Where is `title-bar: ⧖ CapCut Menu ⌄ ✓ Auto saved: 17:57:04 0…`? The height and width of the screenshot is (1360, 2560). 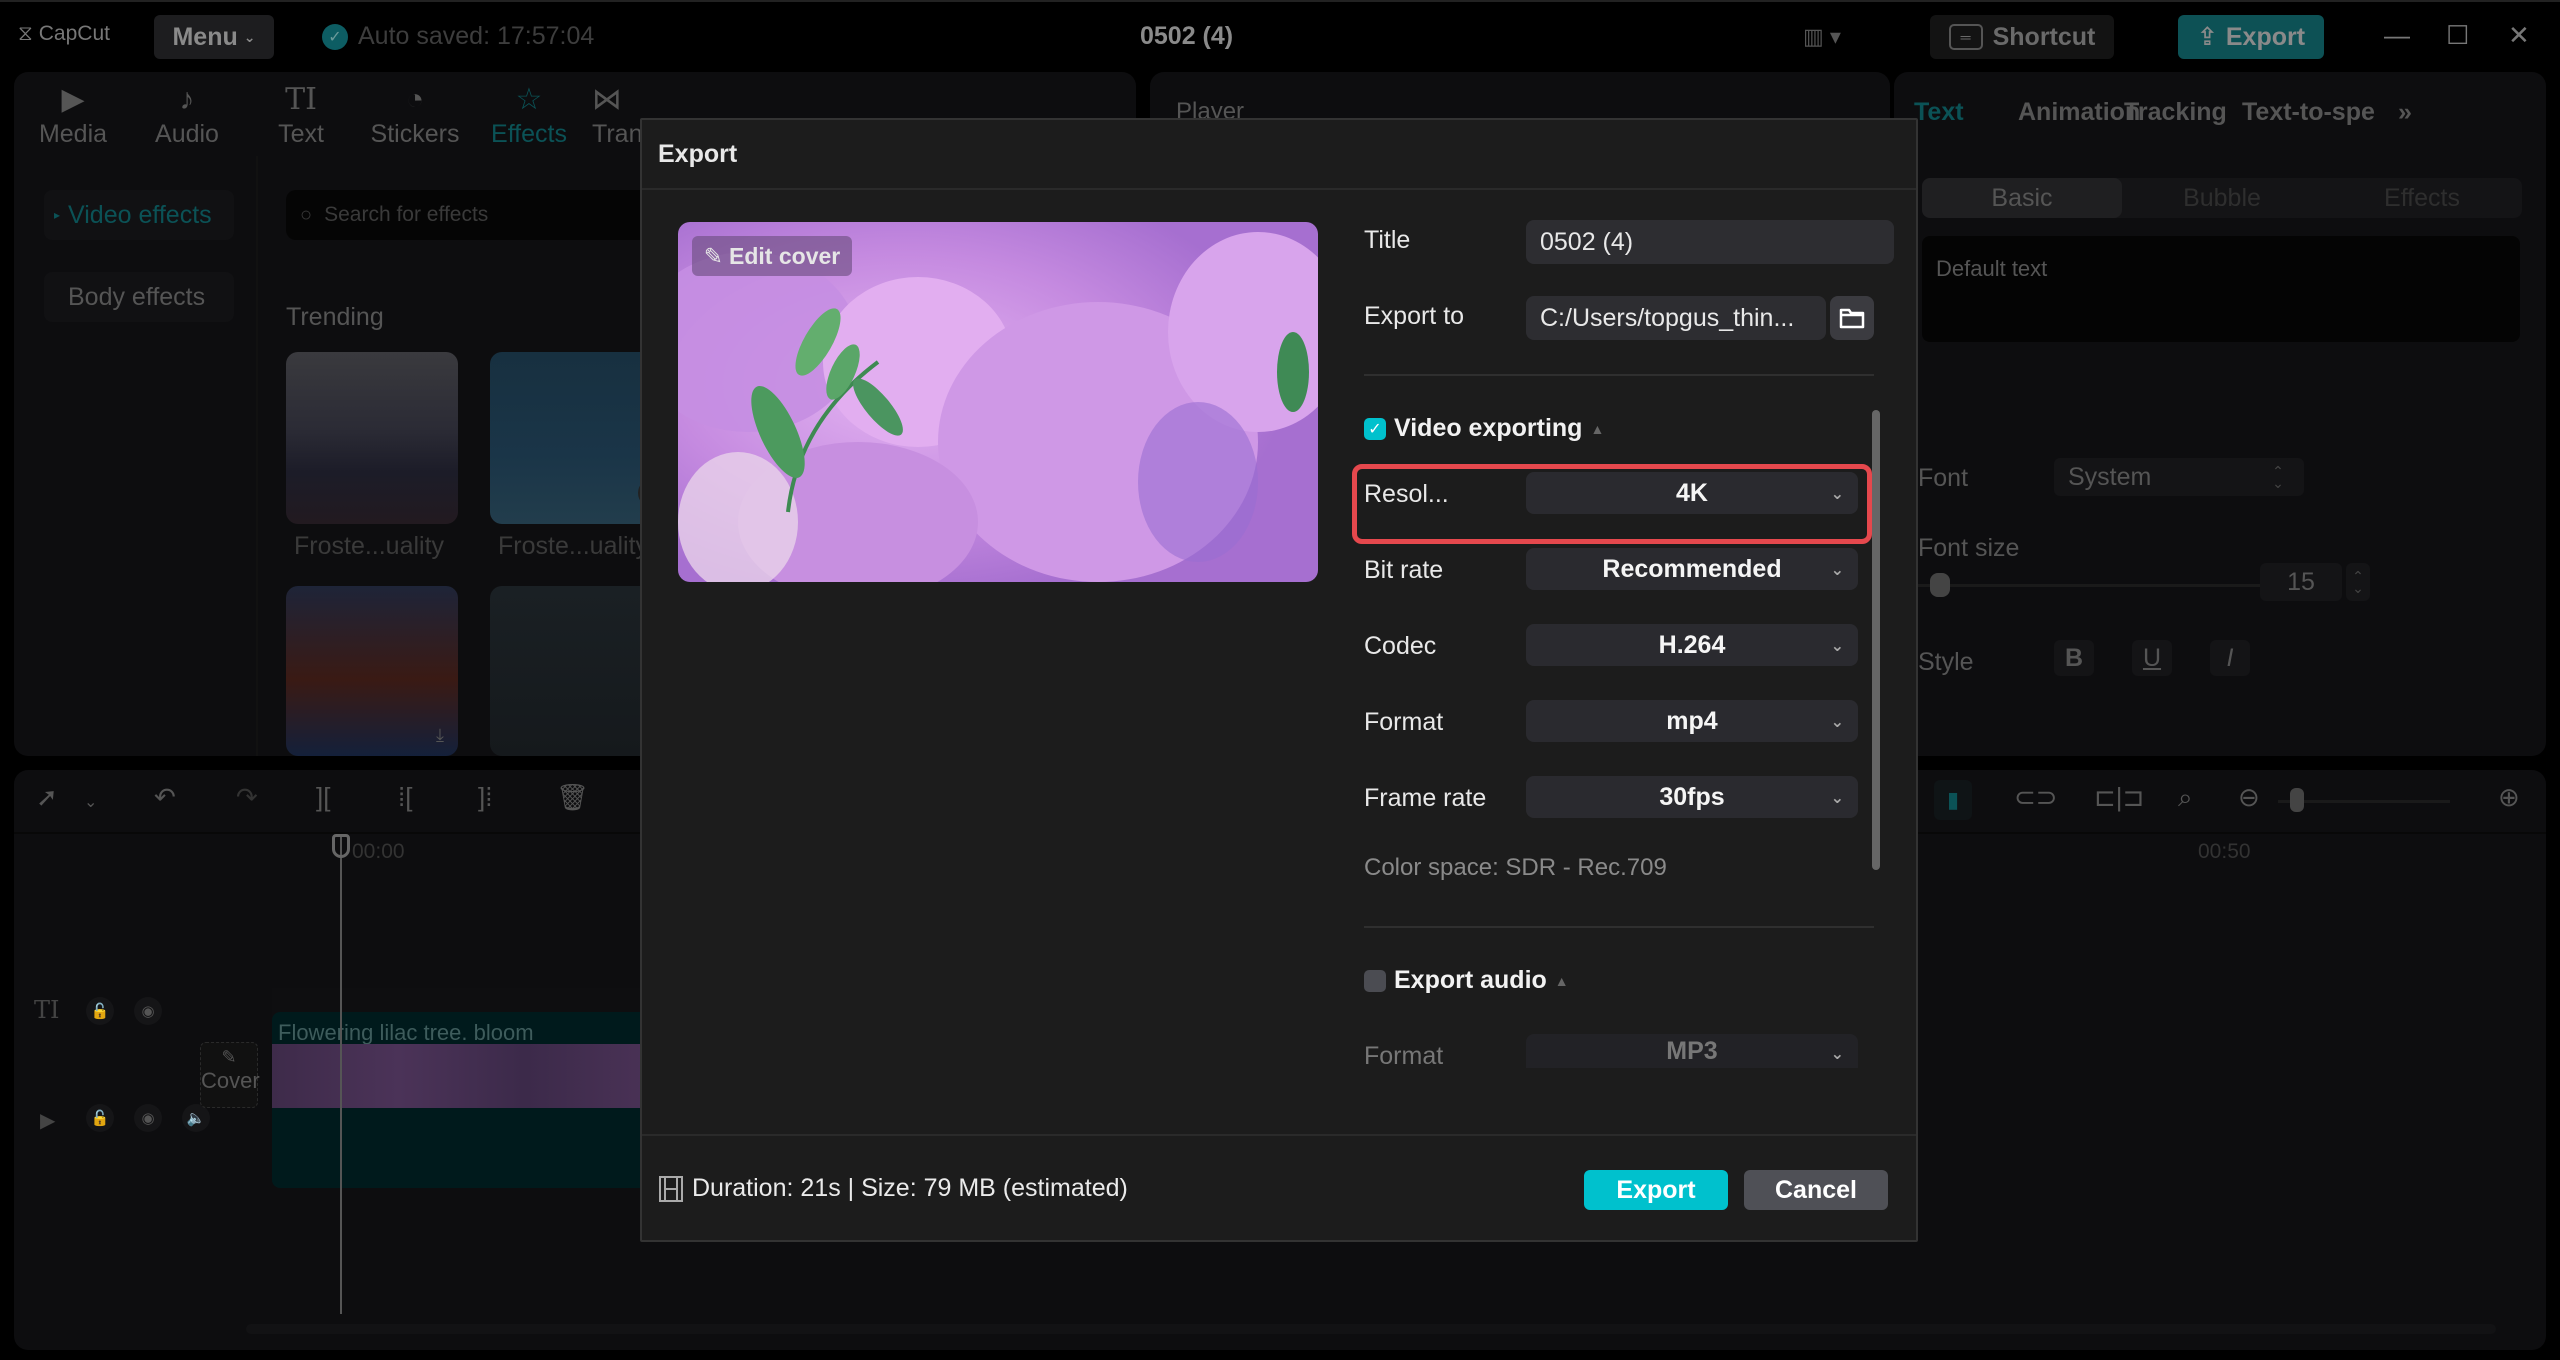 title-bar: ⧖ CapCut Menu ⌄ ✓ Auto saved: 17:57:04 0… is located at coordinates (1280, 35).